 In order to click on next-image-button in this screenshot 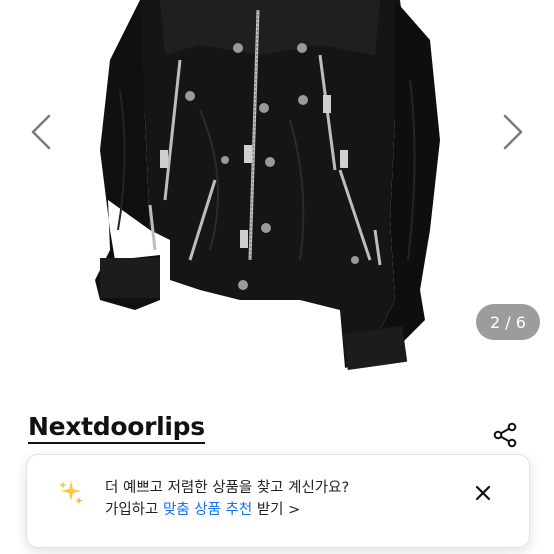, I will do `click(514, 132)`.